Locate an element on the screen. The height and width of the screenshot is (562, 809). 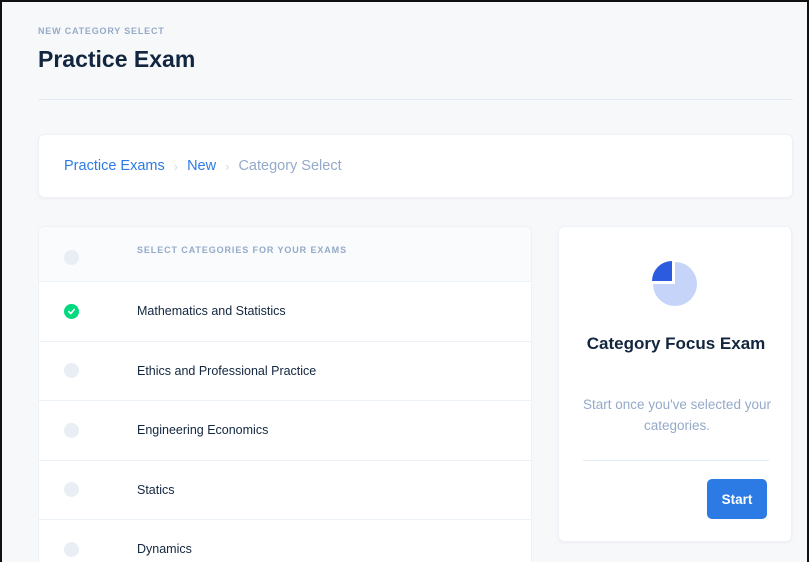
window-frame-top is located at coordinates (404, 1).